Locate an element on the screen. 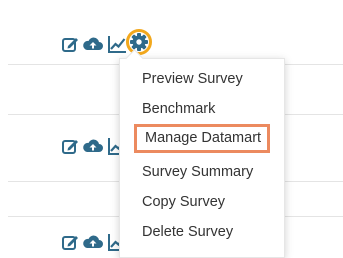  menu-item-survey-summary: Survey Summary is located at coordinates (197, 172).